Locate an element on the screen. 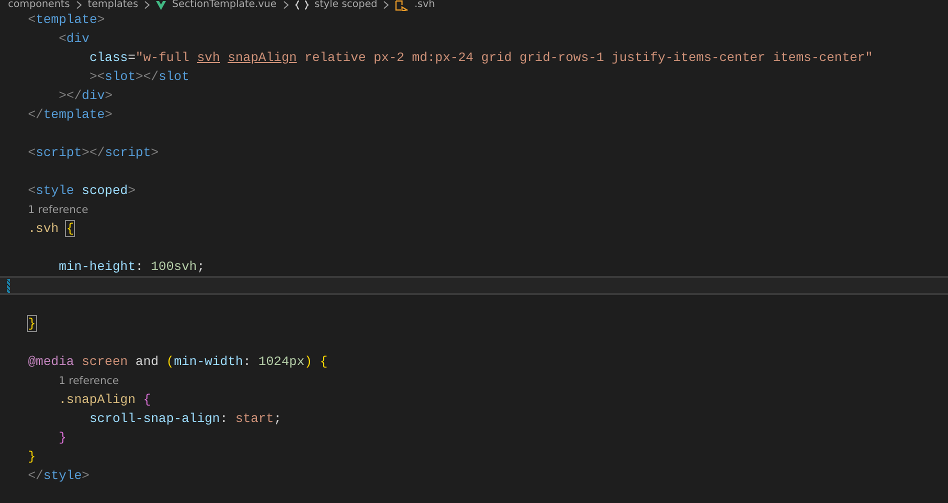 The height and width of the screenshot is (503, 948). code-line: class="w-full svh snapAlign relative px-2 md:px-24 grid grid-rows-1 justify-items-center items-center" is located at coordinates (481, 57).